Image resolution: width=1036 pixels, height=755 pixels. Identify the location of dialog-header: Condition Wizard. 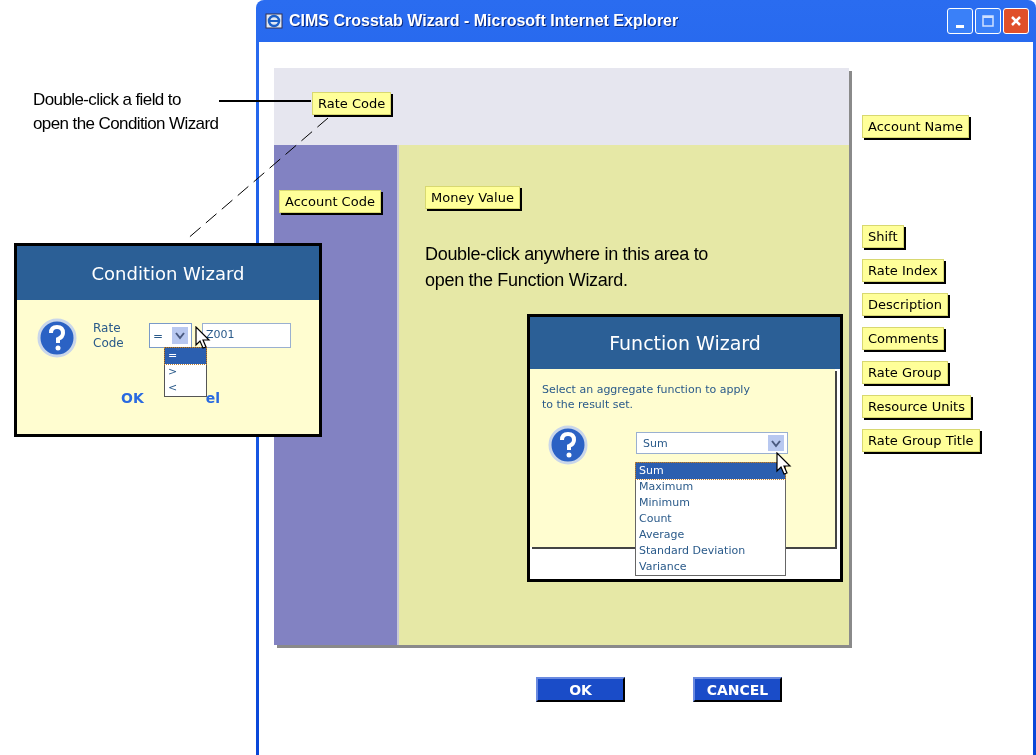
(168, 273).